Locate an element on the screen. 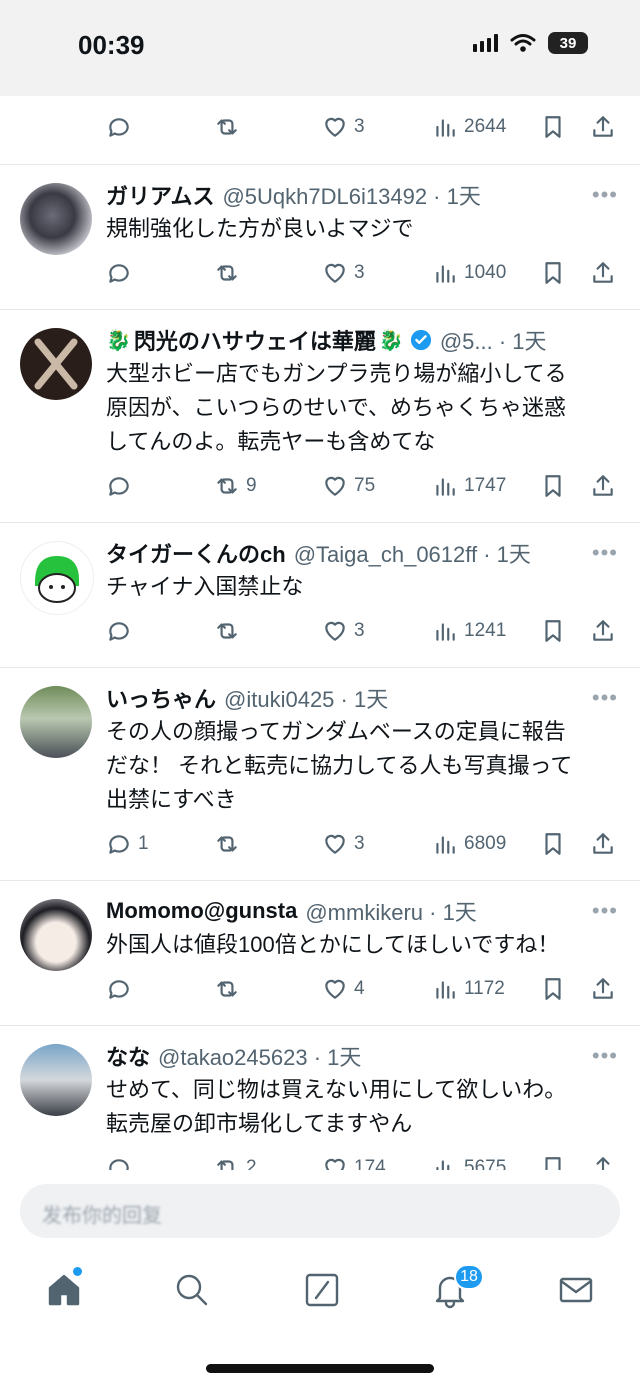  views-button: 1747 is located at coordinates (469, 486).